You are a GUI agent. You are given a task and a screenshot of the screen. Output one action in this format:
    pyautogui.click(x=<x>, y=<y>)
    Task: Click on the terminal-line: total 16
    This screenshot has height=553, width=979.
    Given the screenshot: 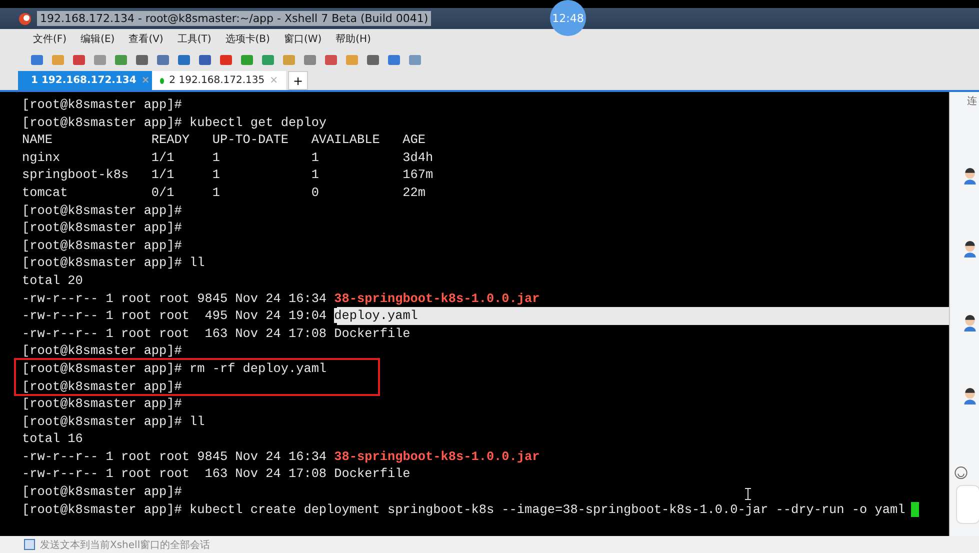 What is the action you would take?
    pyautogui.click(x=52, y=438)
    